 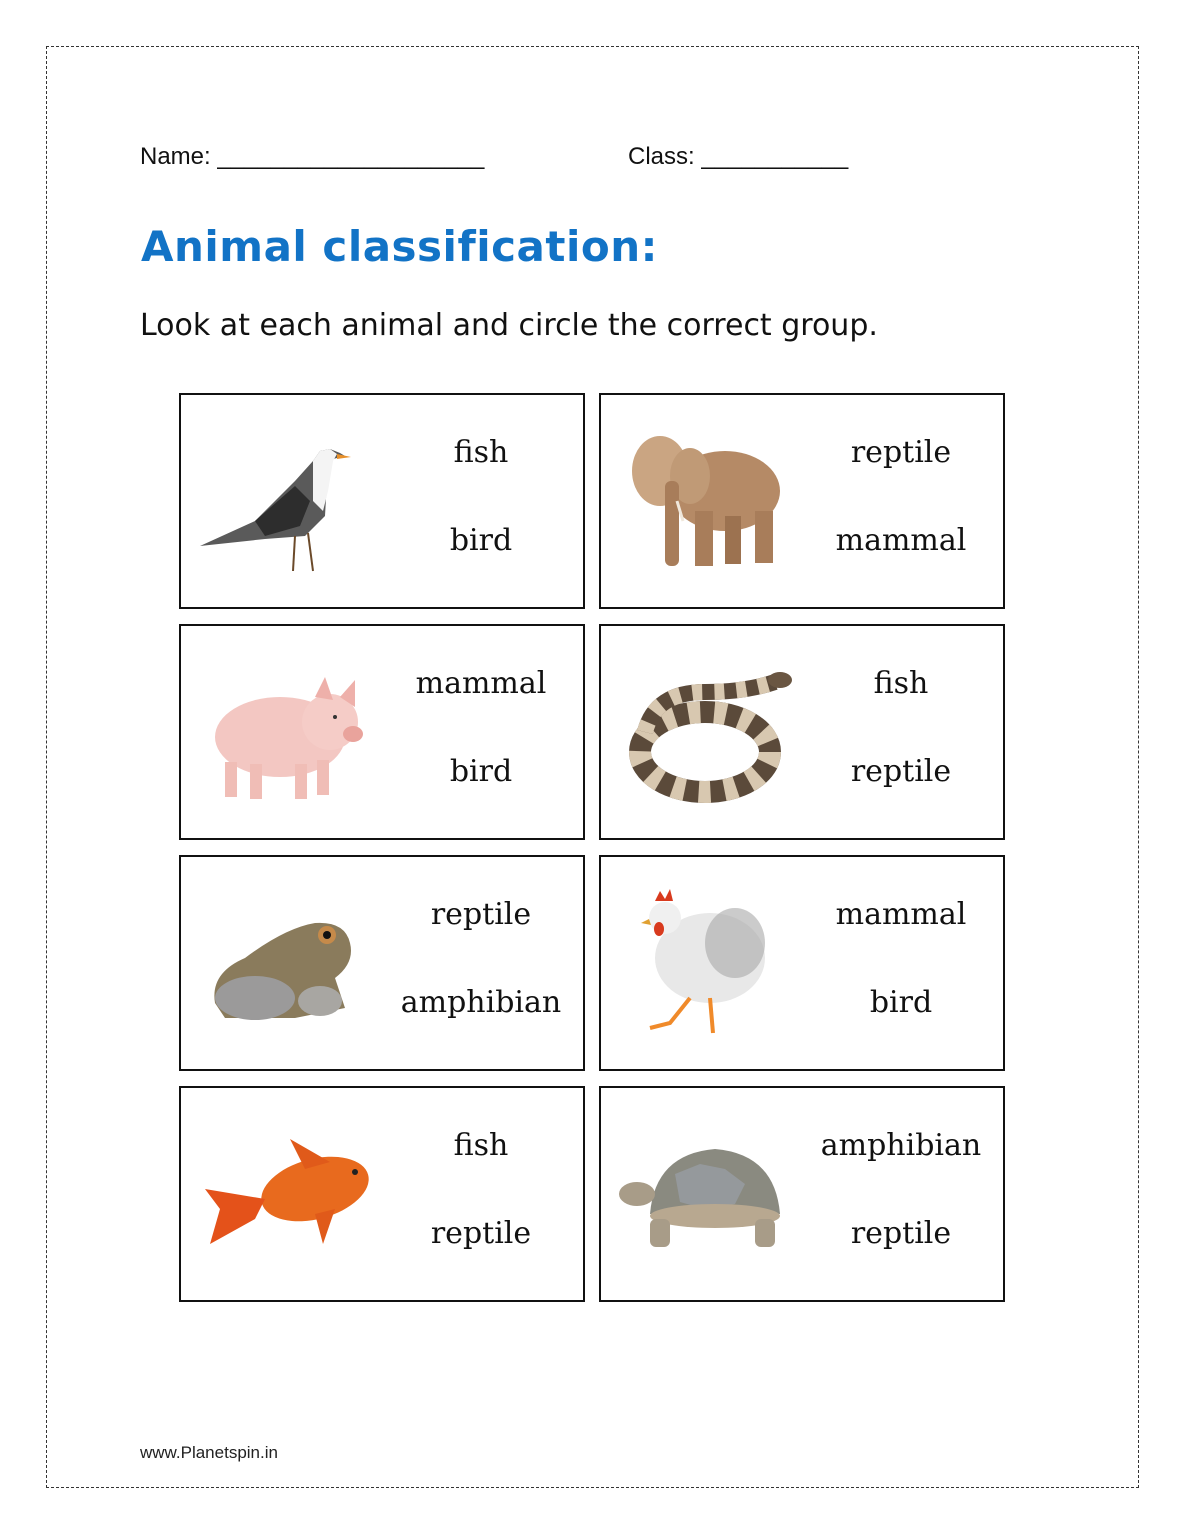 What do you see at coordinates (312, 157) in the screenshot?
I see `name-field: Name: ____________________` at bounding box center [312, 157].